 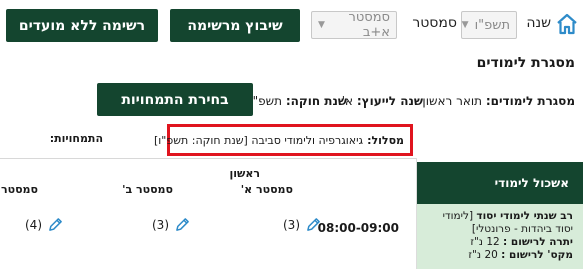 What do you see at coordinates (235, 25) in the screenshot?
I see `assign-from-list-button: שיבוץ מרשימה` at bounding box center [235, 25].